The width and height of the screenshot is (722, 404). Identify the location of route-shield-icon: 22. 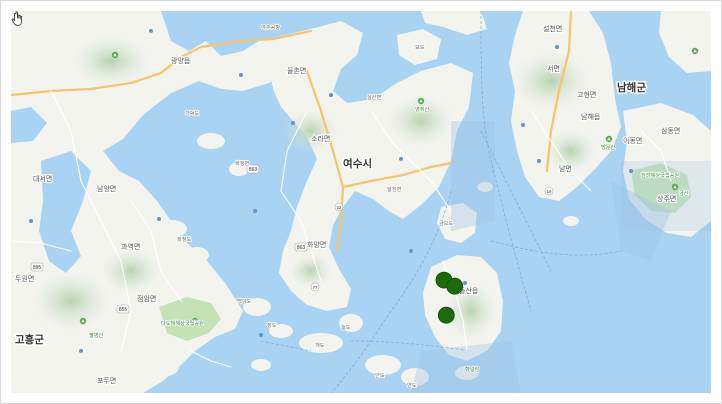
(339, 207).